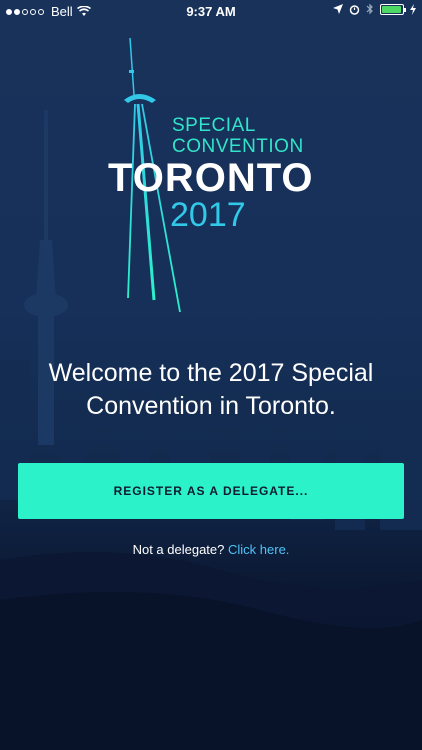  I want to click on not-delegate-prompt: Not a delegate? Click here., so click(211, 549).